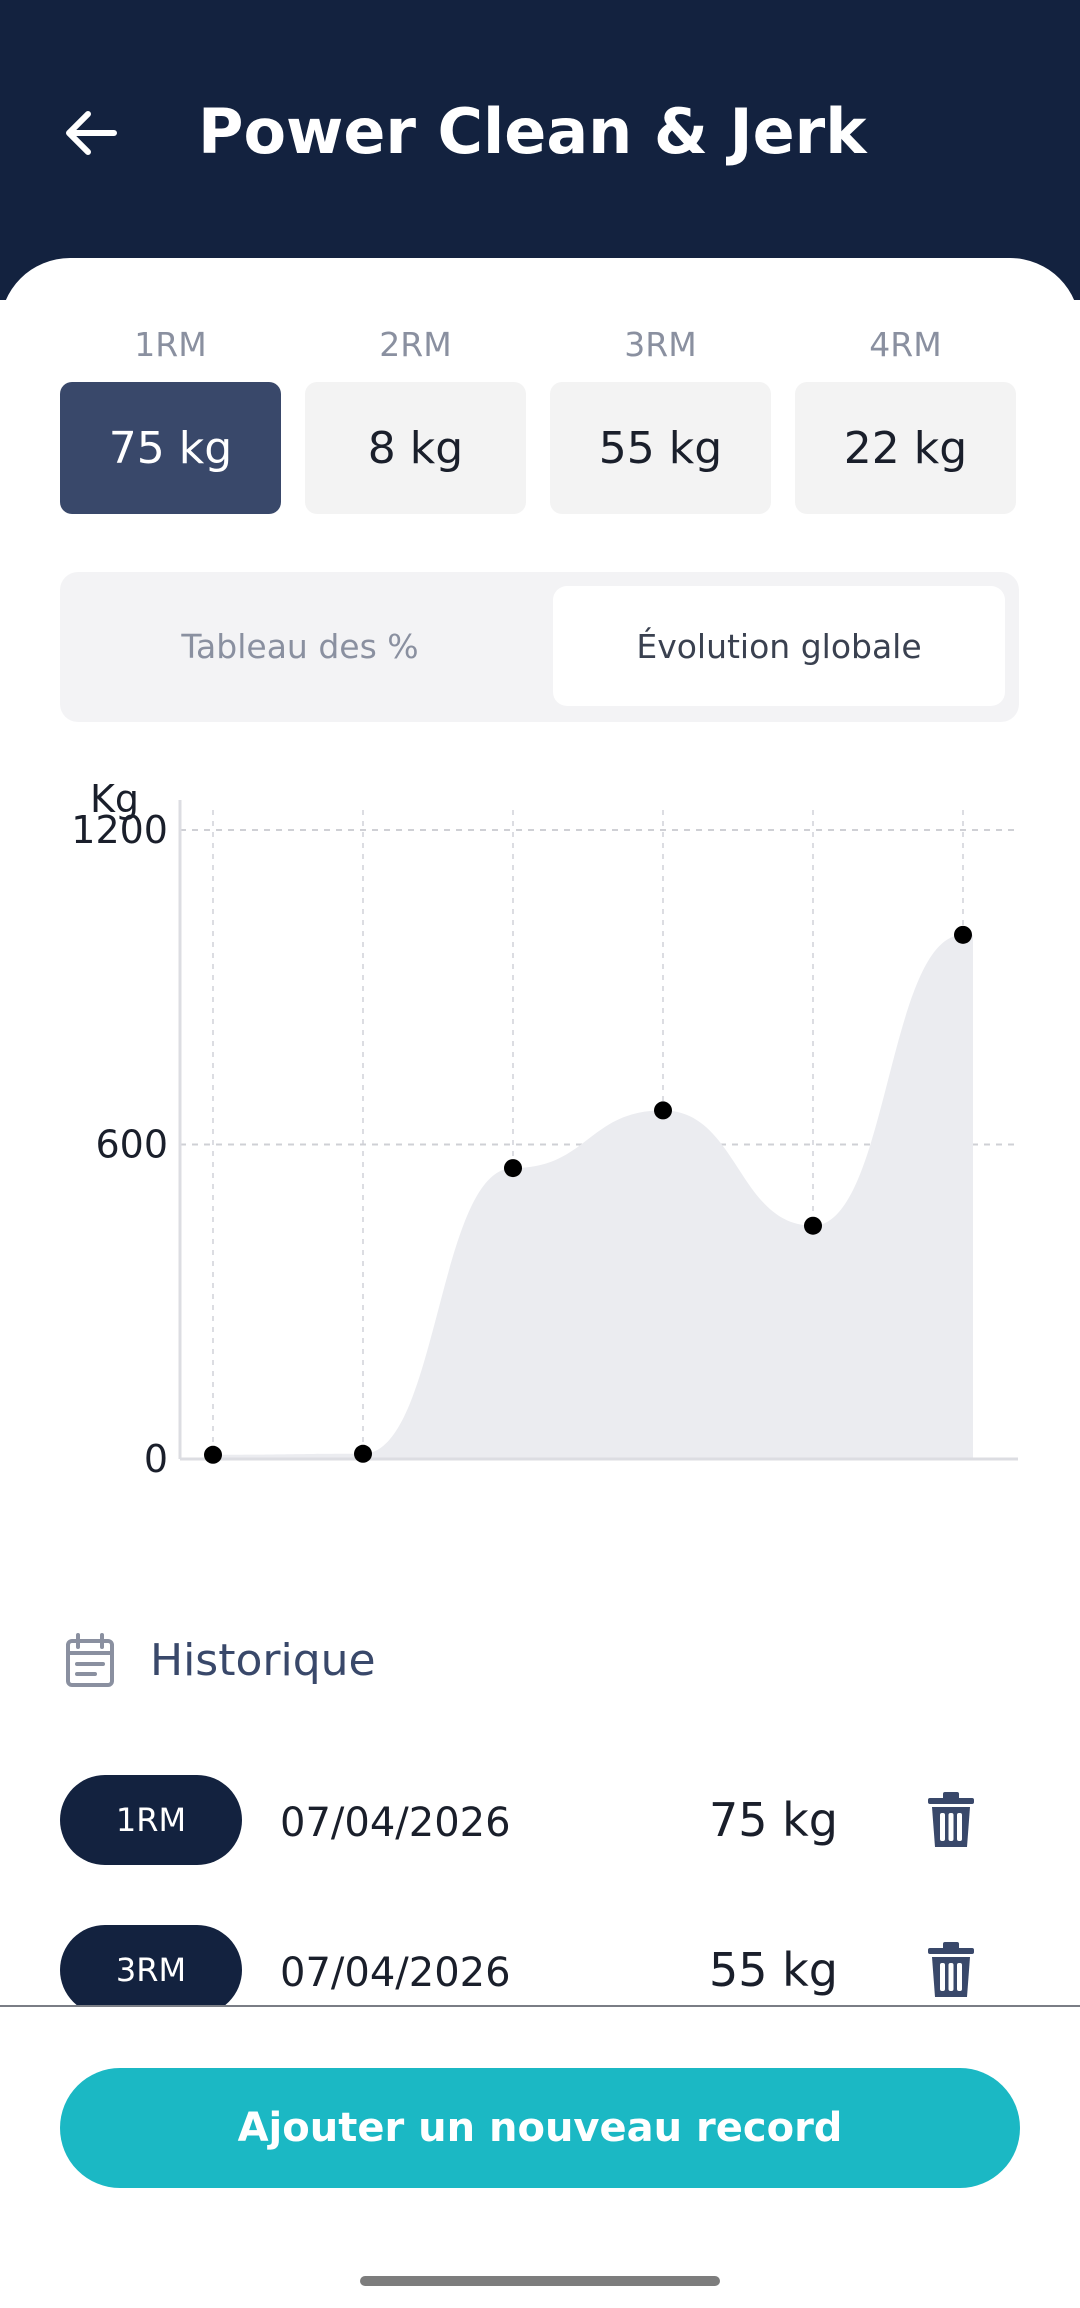  What do you see at coordinates (151, 1970) in the screenshot?
I see `rm-tag-badge: 3RM` at bounding box center [151, 1970].